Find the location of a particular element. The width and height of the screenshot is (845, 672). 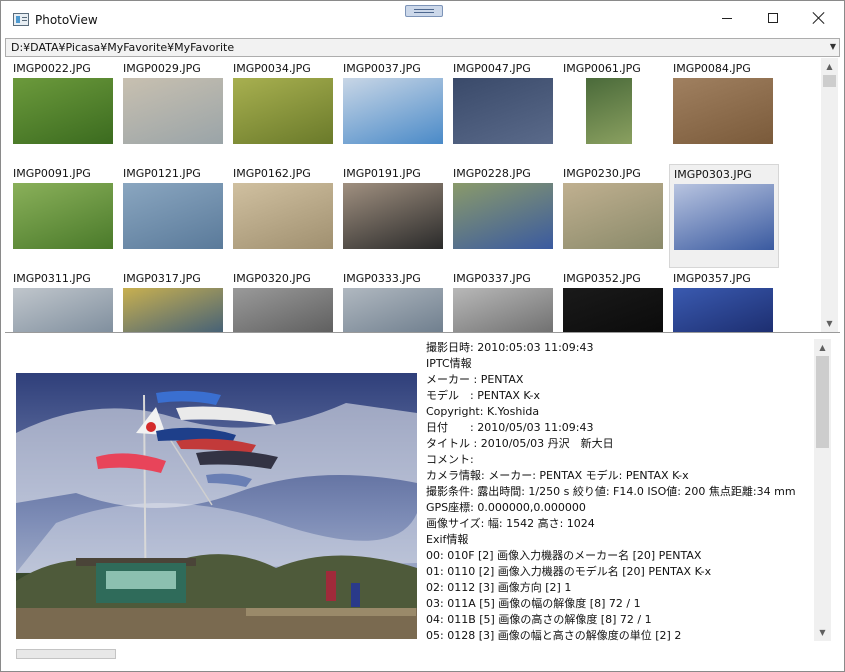

info-line: 画像サイズ: 幅: 1542 高さ: 1024 is located at coordinates (510, 523).